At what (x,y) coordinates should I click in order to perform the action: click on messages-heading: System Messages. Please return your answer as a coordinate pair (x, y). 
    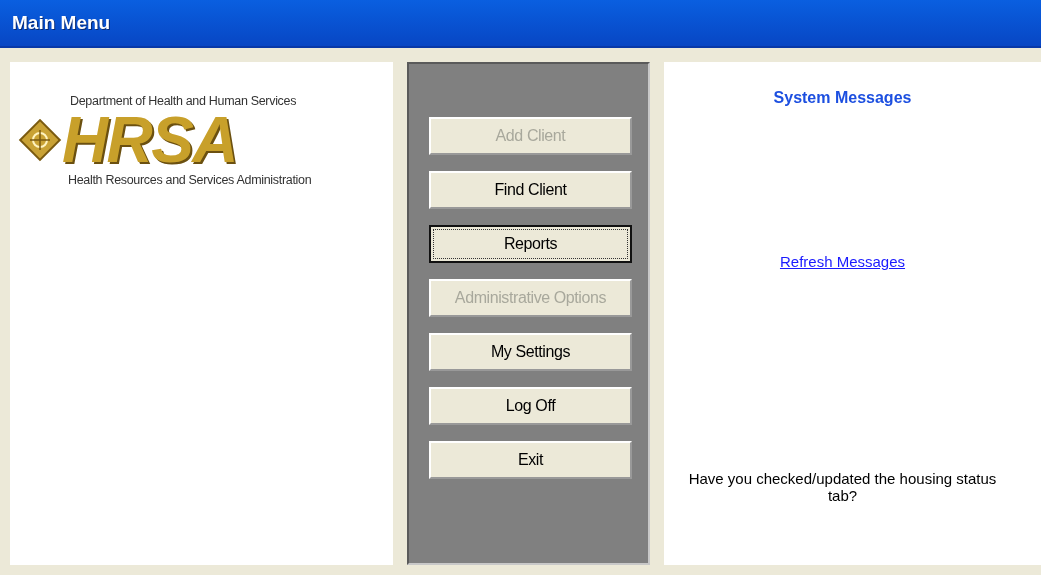
    Looking at the image, I should click on (842, 98).